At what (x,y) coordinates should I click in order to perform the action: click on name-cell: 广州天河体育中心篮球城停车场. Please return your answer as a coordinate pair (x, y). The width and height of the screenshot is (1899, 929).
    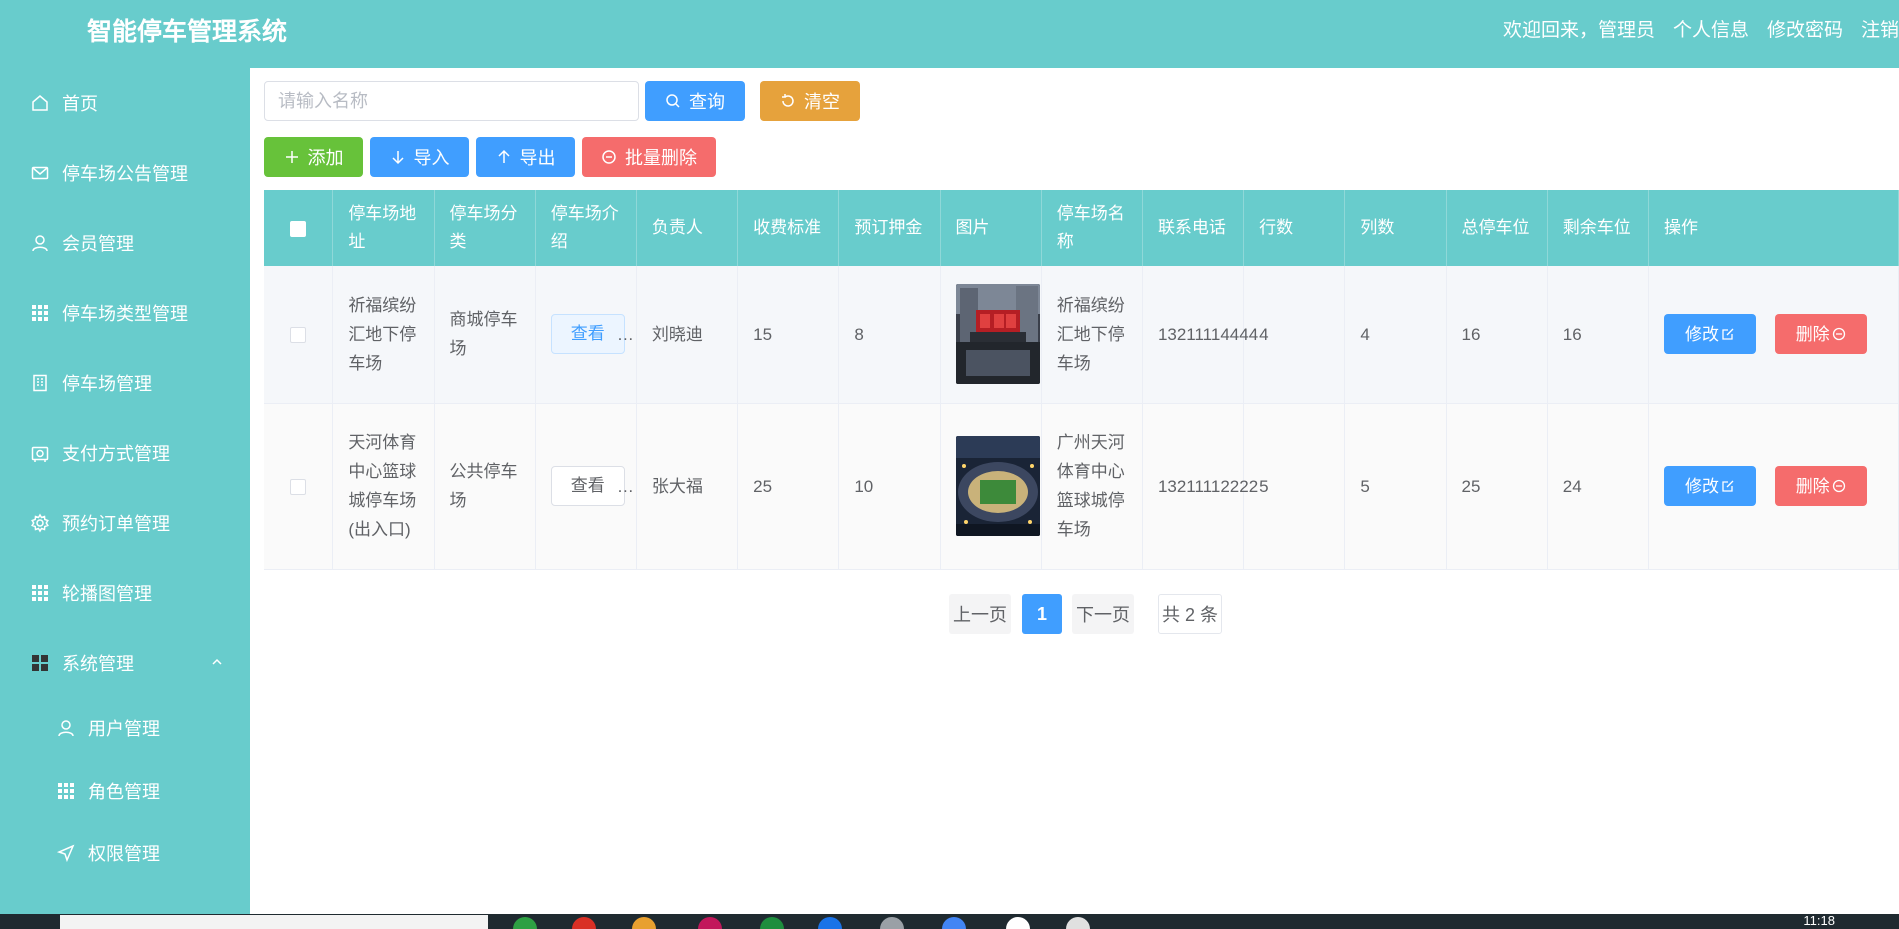
    Looking at the image, I should click on (1092, 486).